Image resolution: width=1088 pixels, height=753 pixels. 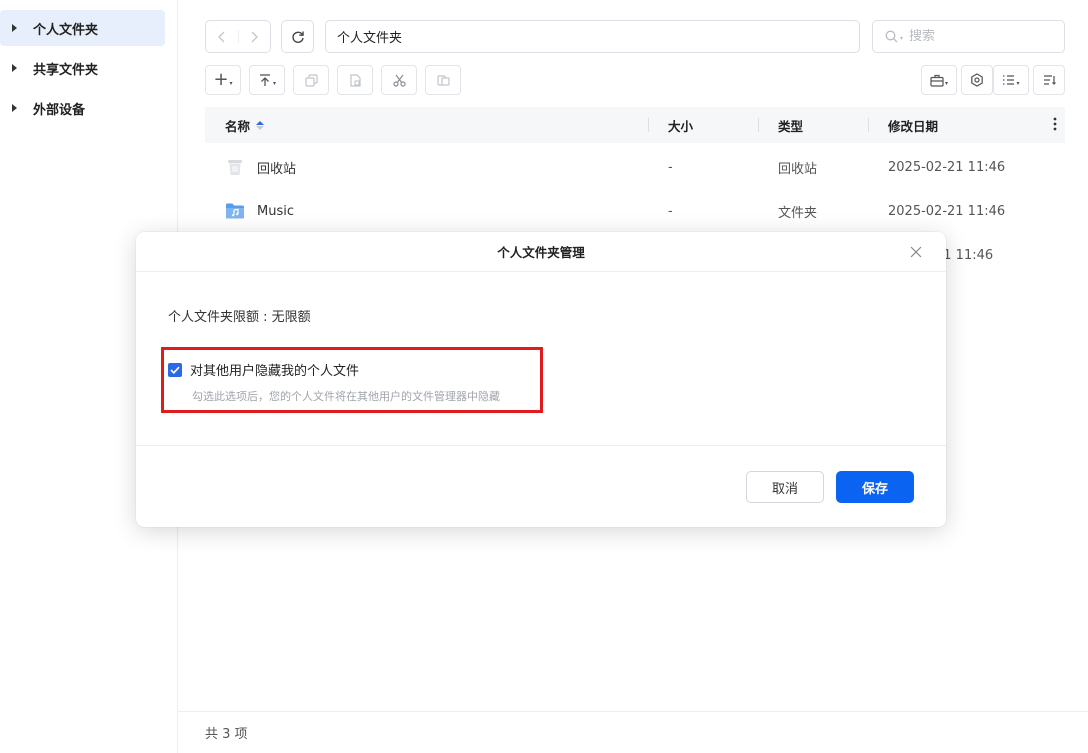 I want to click on column-header-label: 大小, so click(x=681, y=126).